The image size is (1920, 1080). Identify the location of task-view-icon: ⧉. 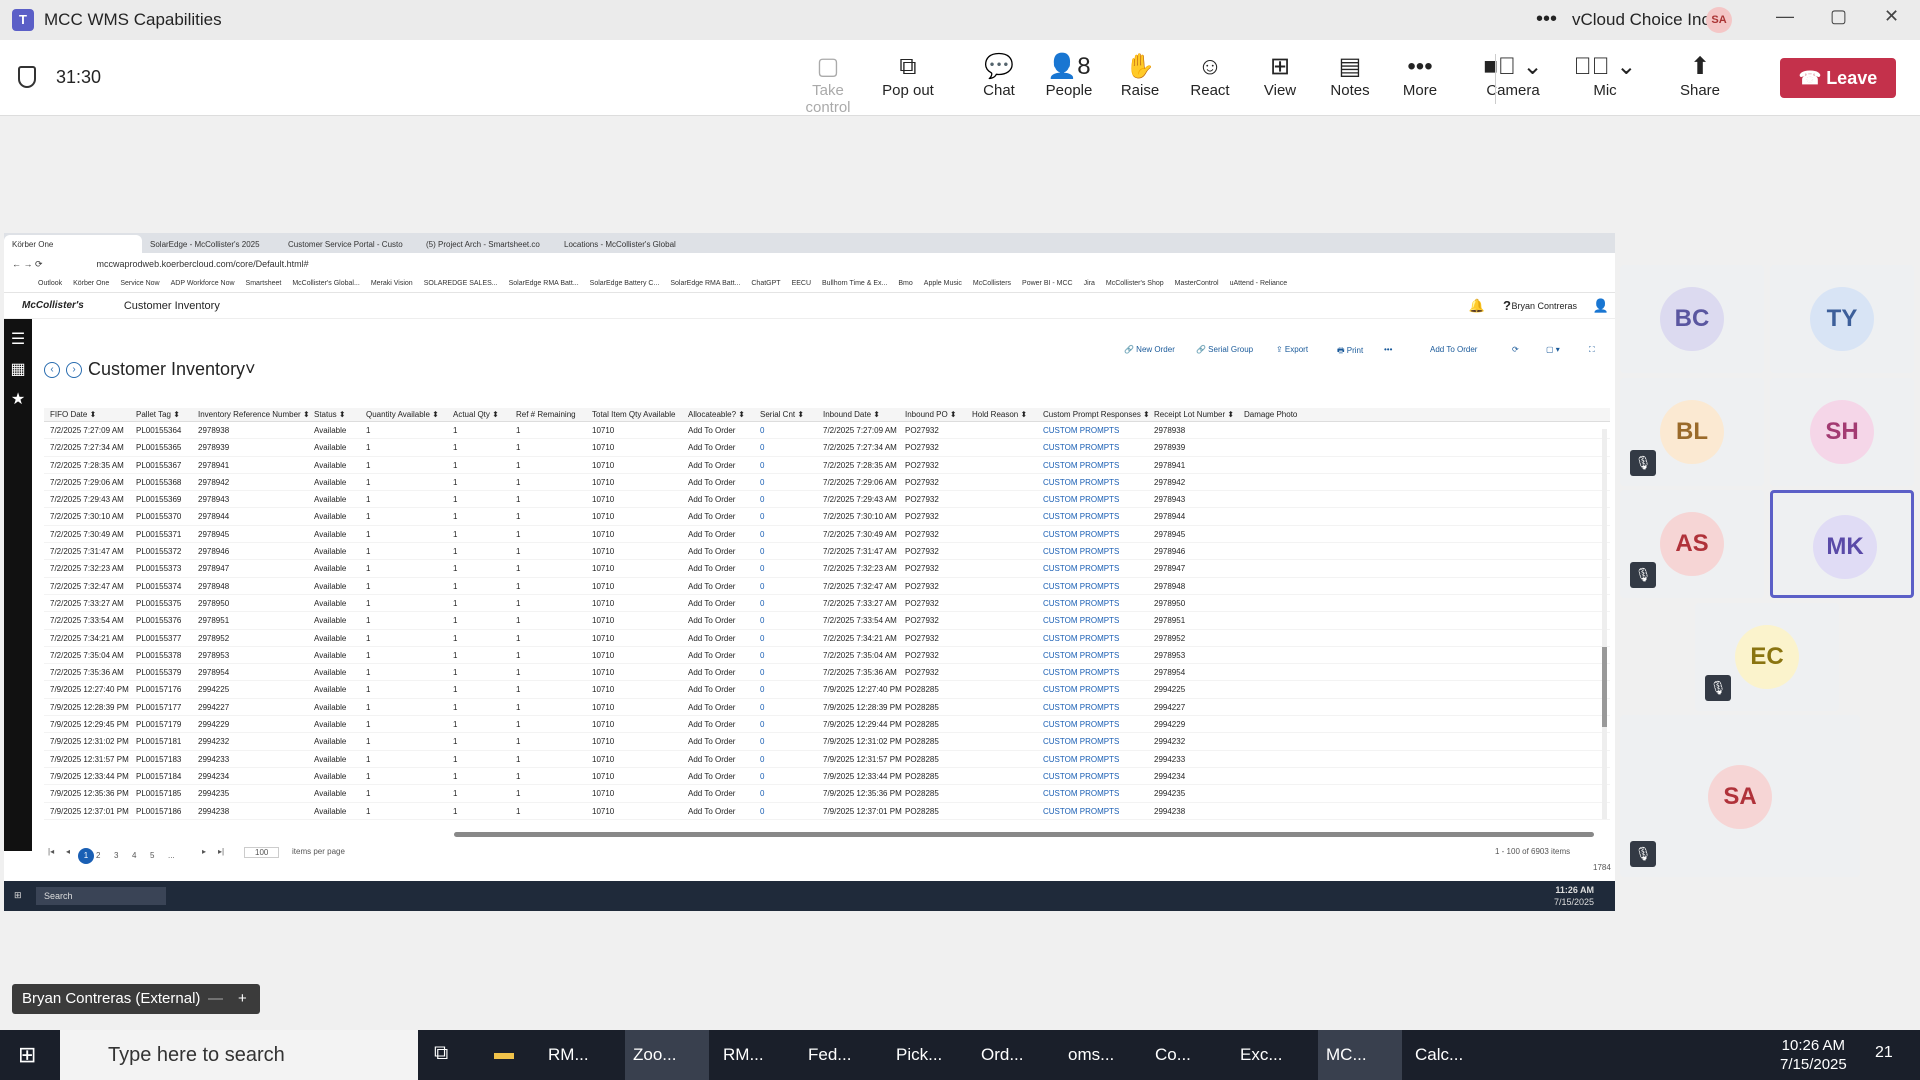
(441, 1053).